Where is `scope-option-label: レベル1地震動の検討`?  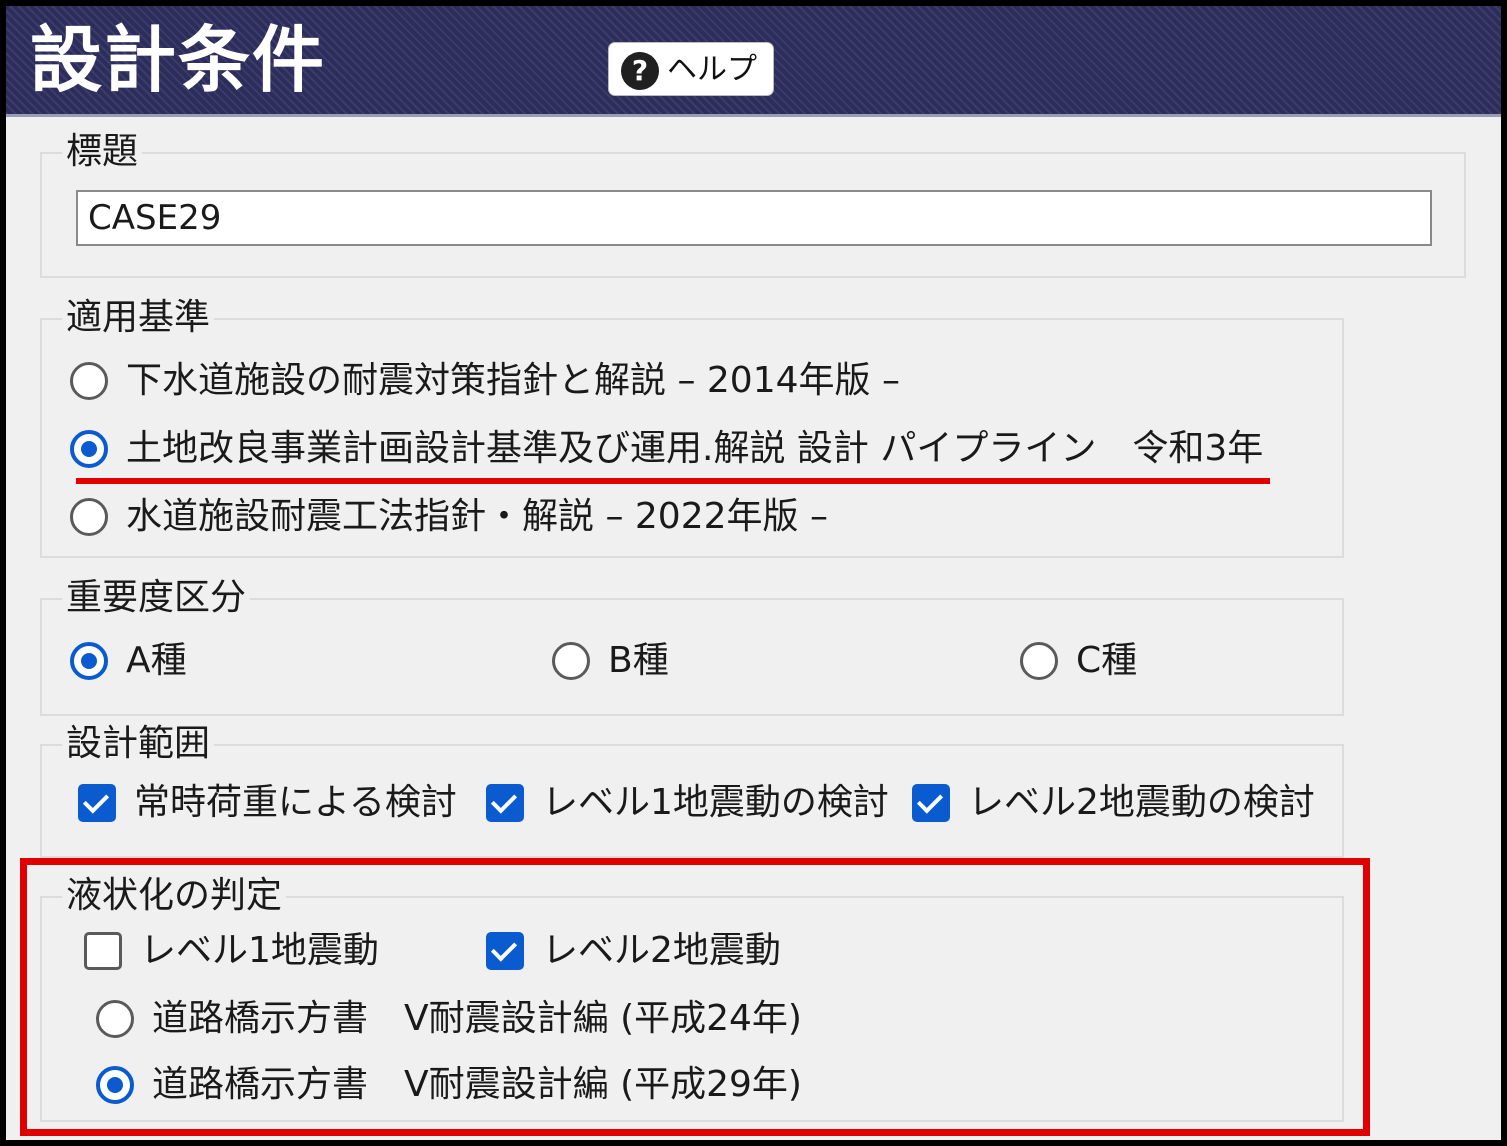 scope-option-label: レベル1地震動の検討 is located at coordinates (715, 802).